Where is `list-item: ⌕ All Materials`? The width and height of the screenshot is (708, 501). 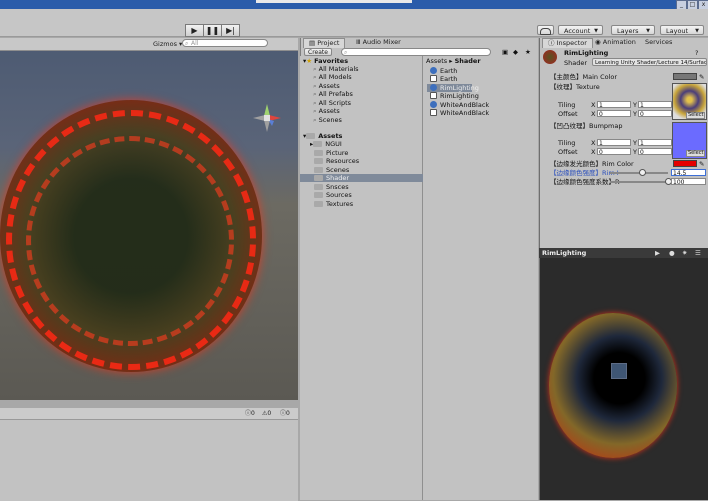 list-item: ⌕ All Materials is located at coordinates (336, 69).